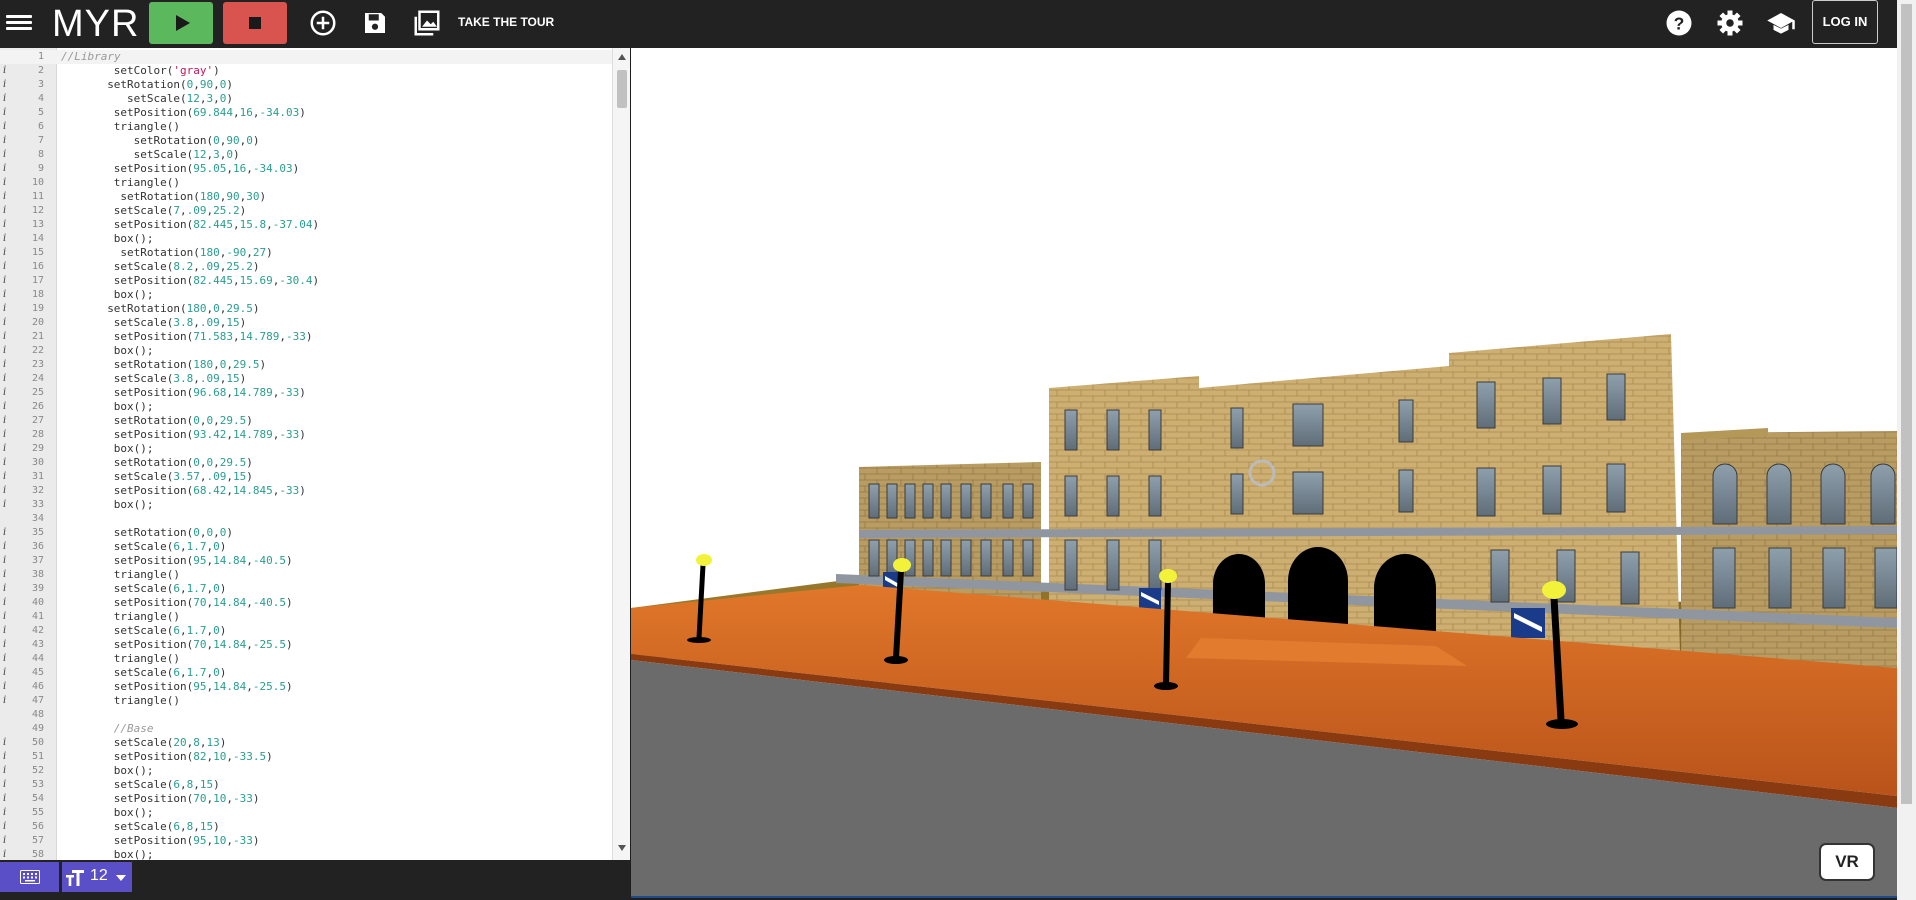 This screenshot has height=900, width=1916. I want to click on school-icon, so click(1781, 23).